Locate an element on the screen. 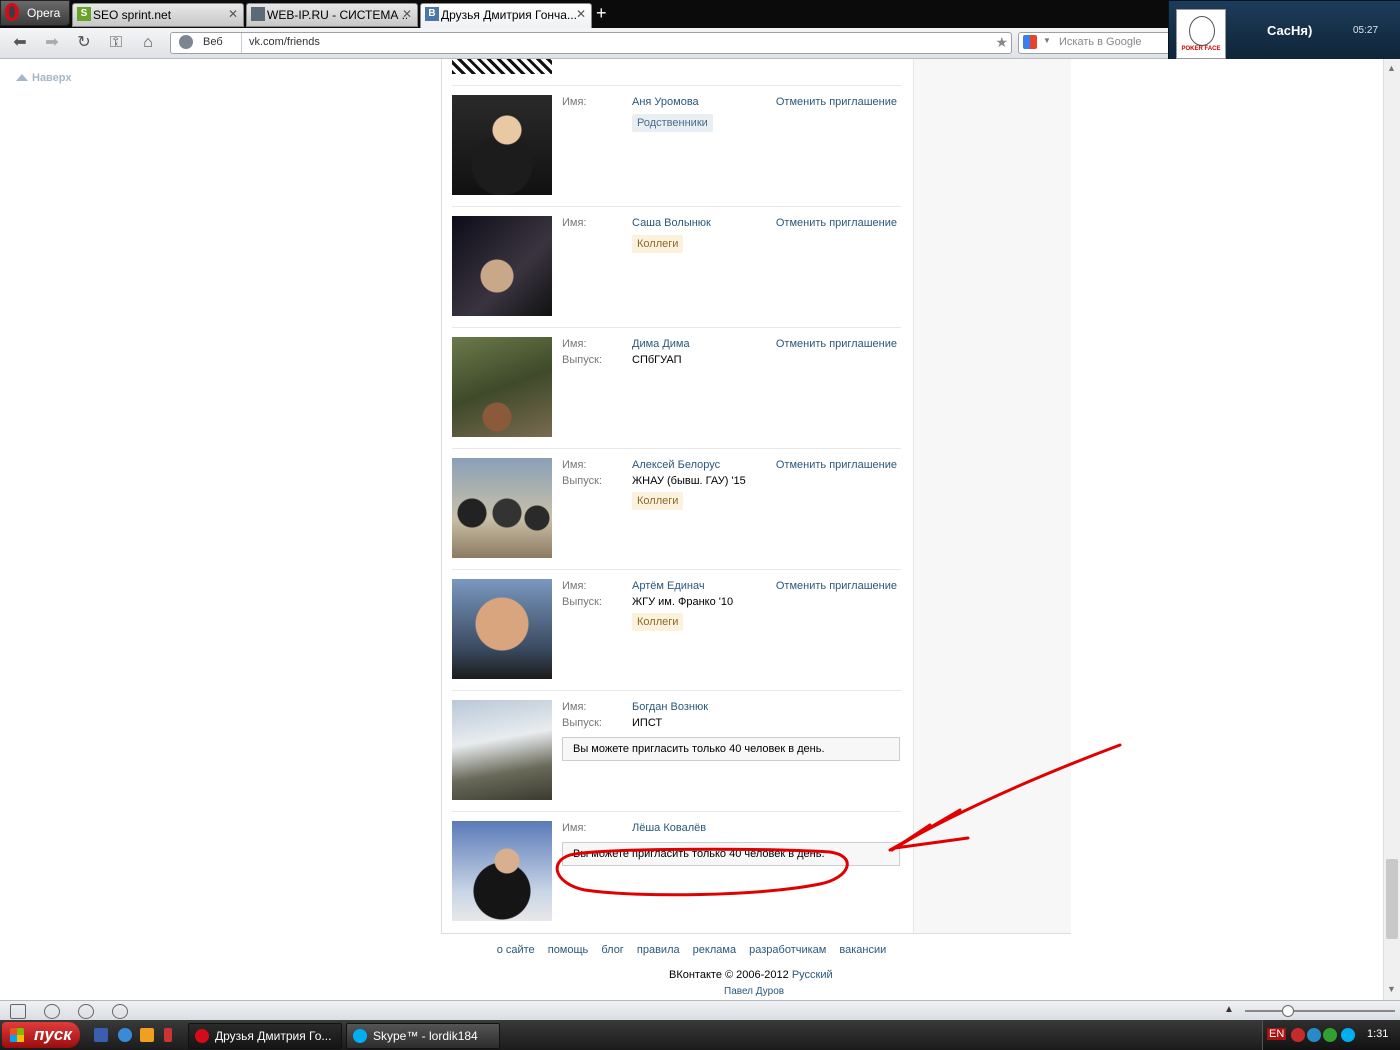 The image size is (1400, 1050). friend-list-tag: Родственники is located at coordinates (672, 123).